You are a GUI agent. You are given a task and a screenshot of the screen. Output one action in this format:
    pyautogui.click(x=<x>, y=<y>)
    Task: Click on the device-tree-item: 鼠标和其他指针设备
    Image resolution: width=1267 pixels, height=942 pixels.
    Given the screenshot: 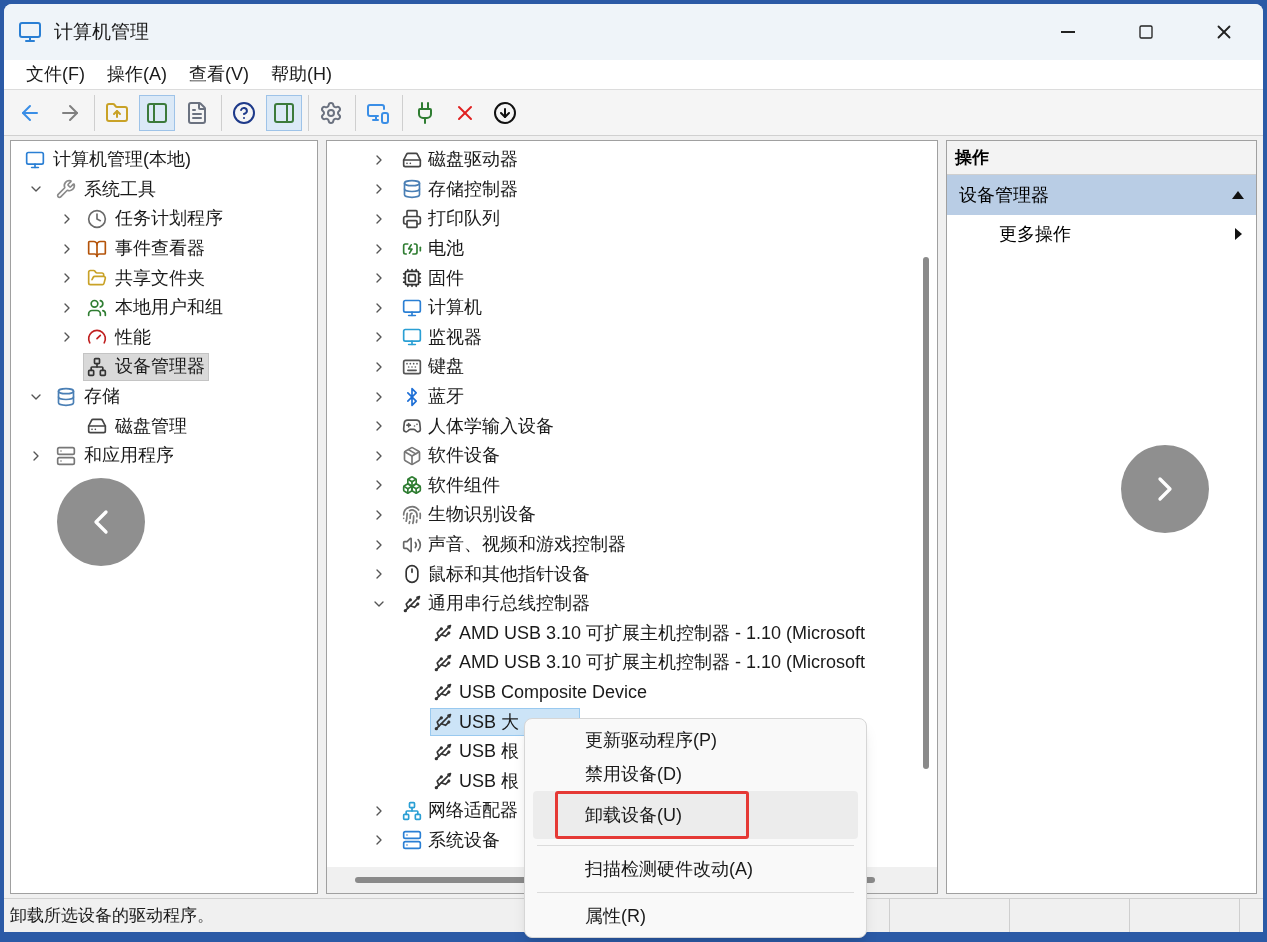 What is the action you would take?
    pyautogui.click(x=525, y=574)
    